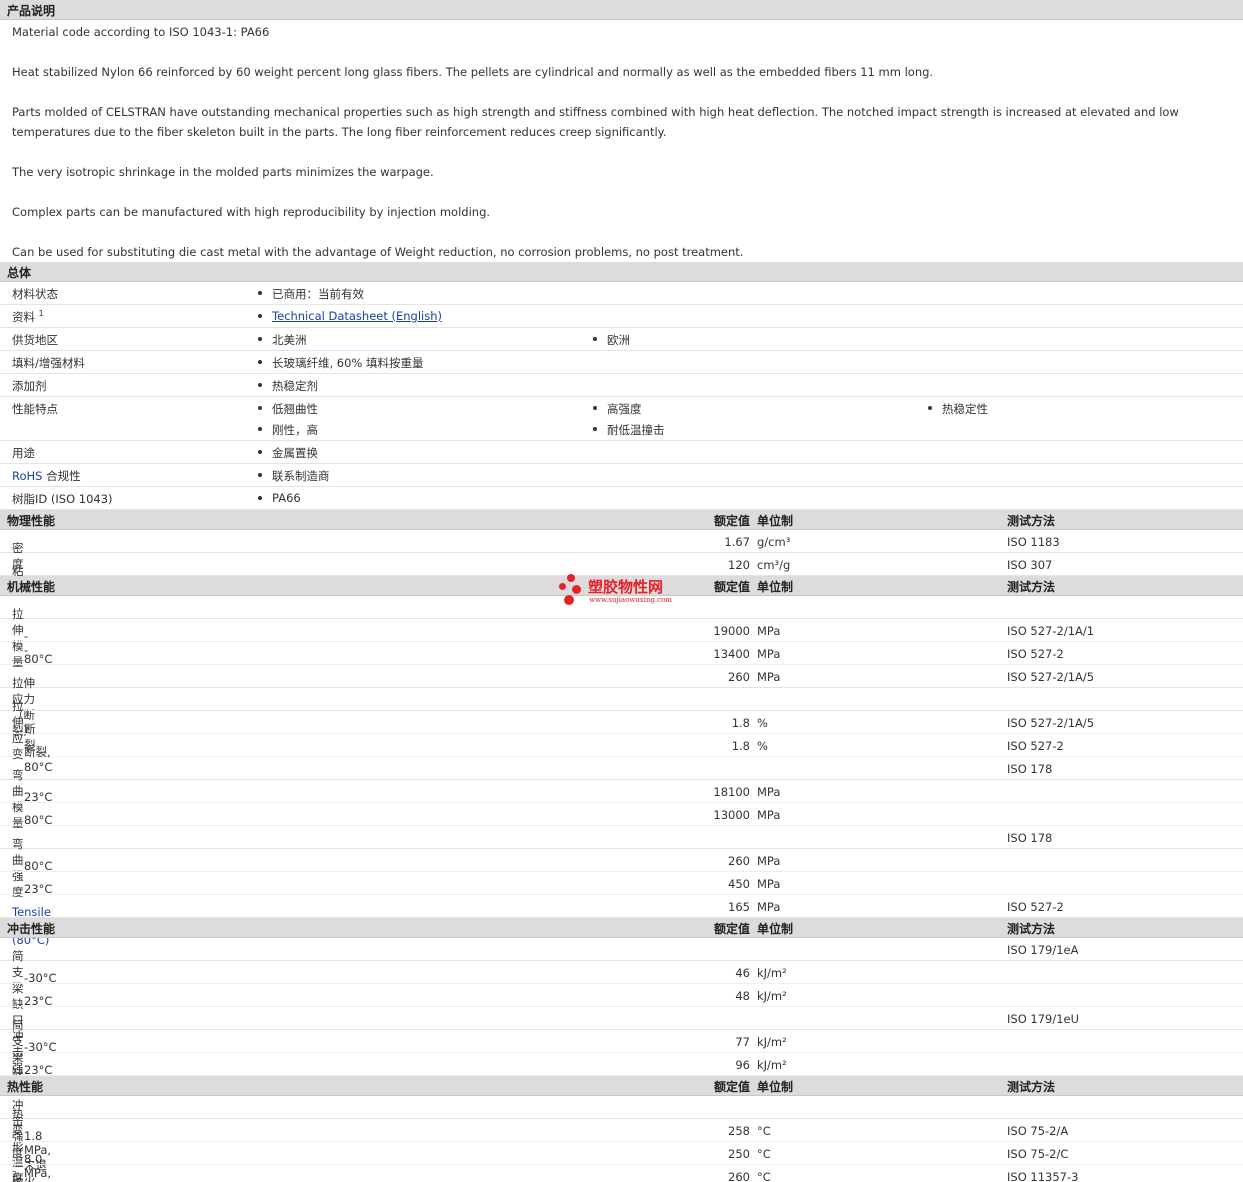 The height and width of the screenshot is (1182, 1243). What do you see at coordinates (38, 1070) in the screenshot?
I see `property-name-text: 23°C` at bounding box center [38, 1070].